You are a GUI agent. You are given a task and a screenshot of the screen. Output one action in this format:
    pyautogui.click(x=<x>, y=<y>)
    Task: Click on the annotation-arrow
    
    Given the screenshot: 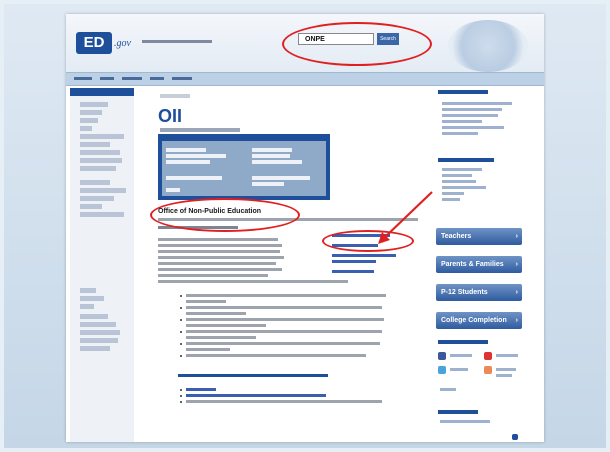 What is the action you would take?
    pyautogui.click(x=405, y=217)
    